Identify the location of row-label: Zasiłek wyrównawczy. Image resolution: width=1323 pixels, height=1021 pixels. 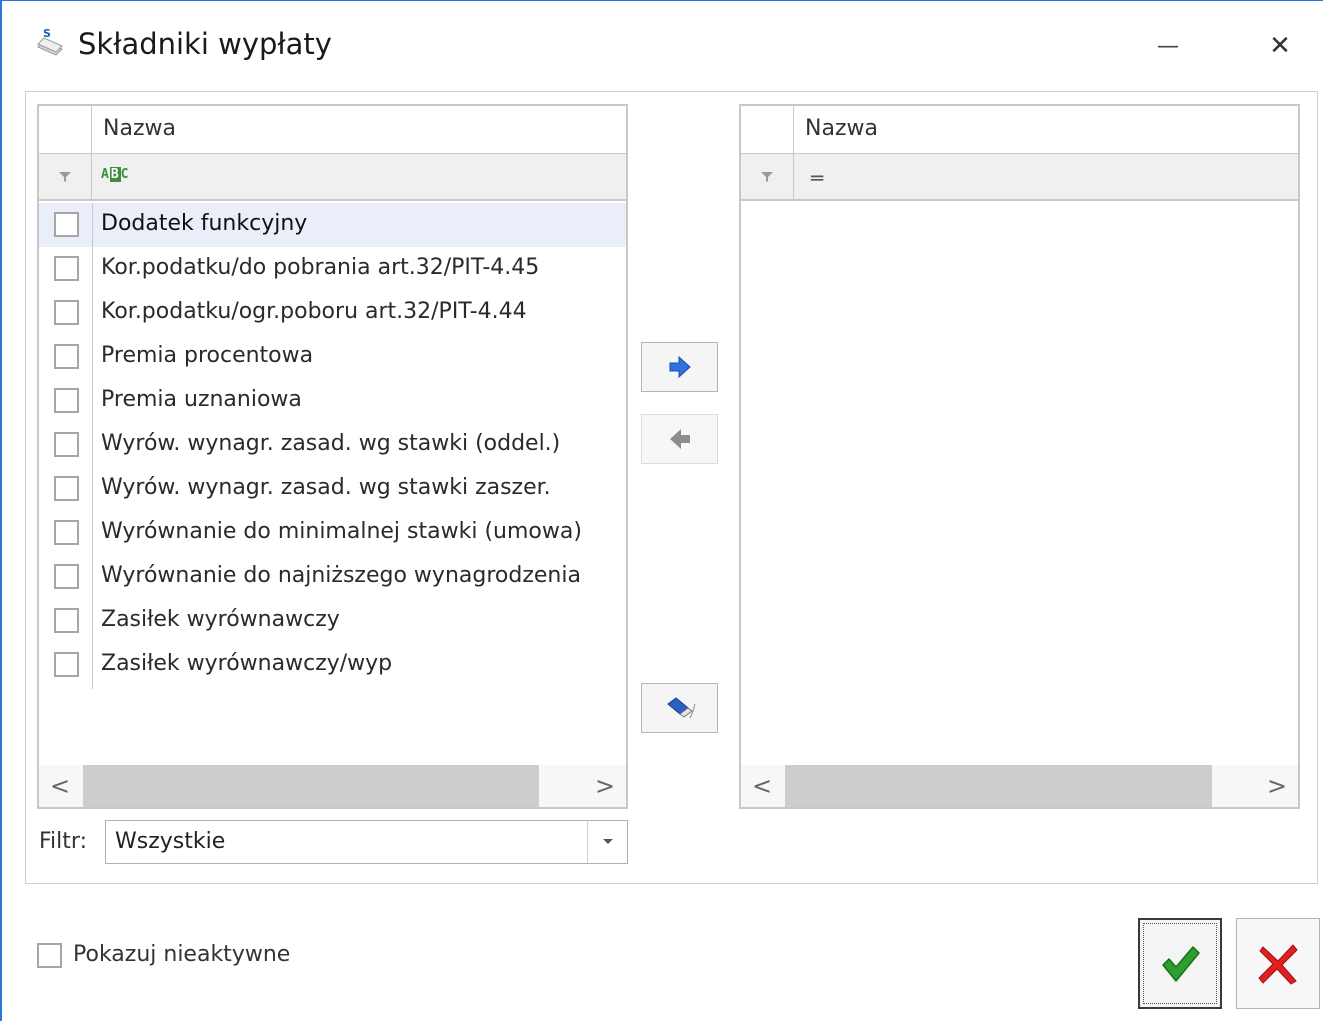
(220, 619).